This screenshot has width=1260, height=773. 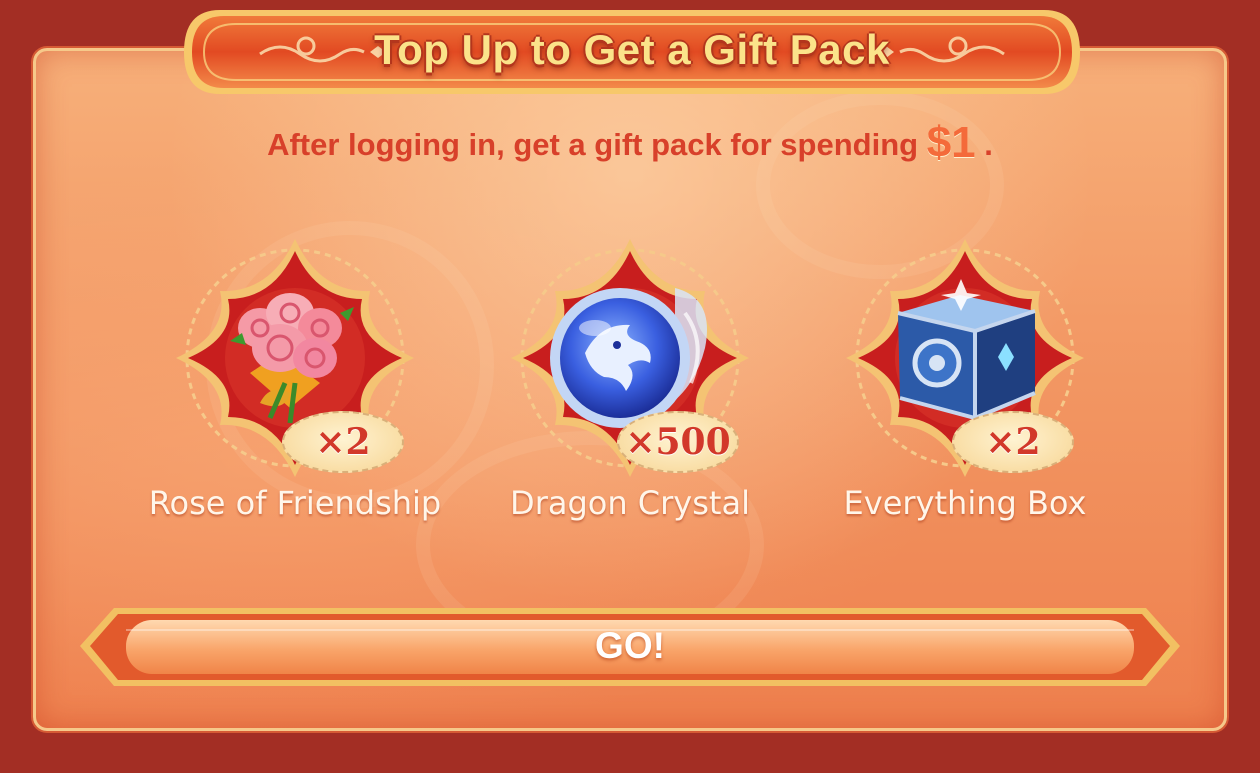 I want to click on reward-item: ×2 Rose of Friendship, so click(x=295, y=383).